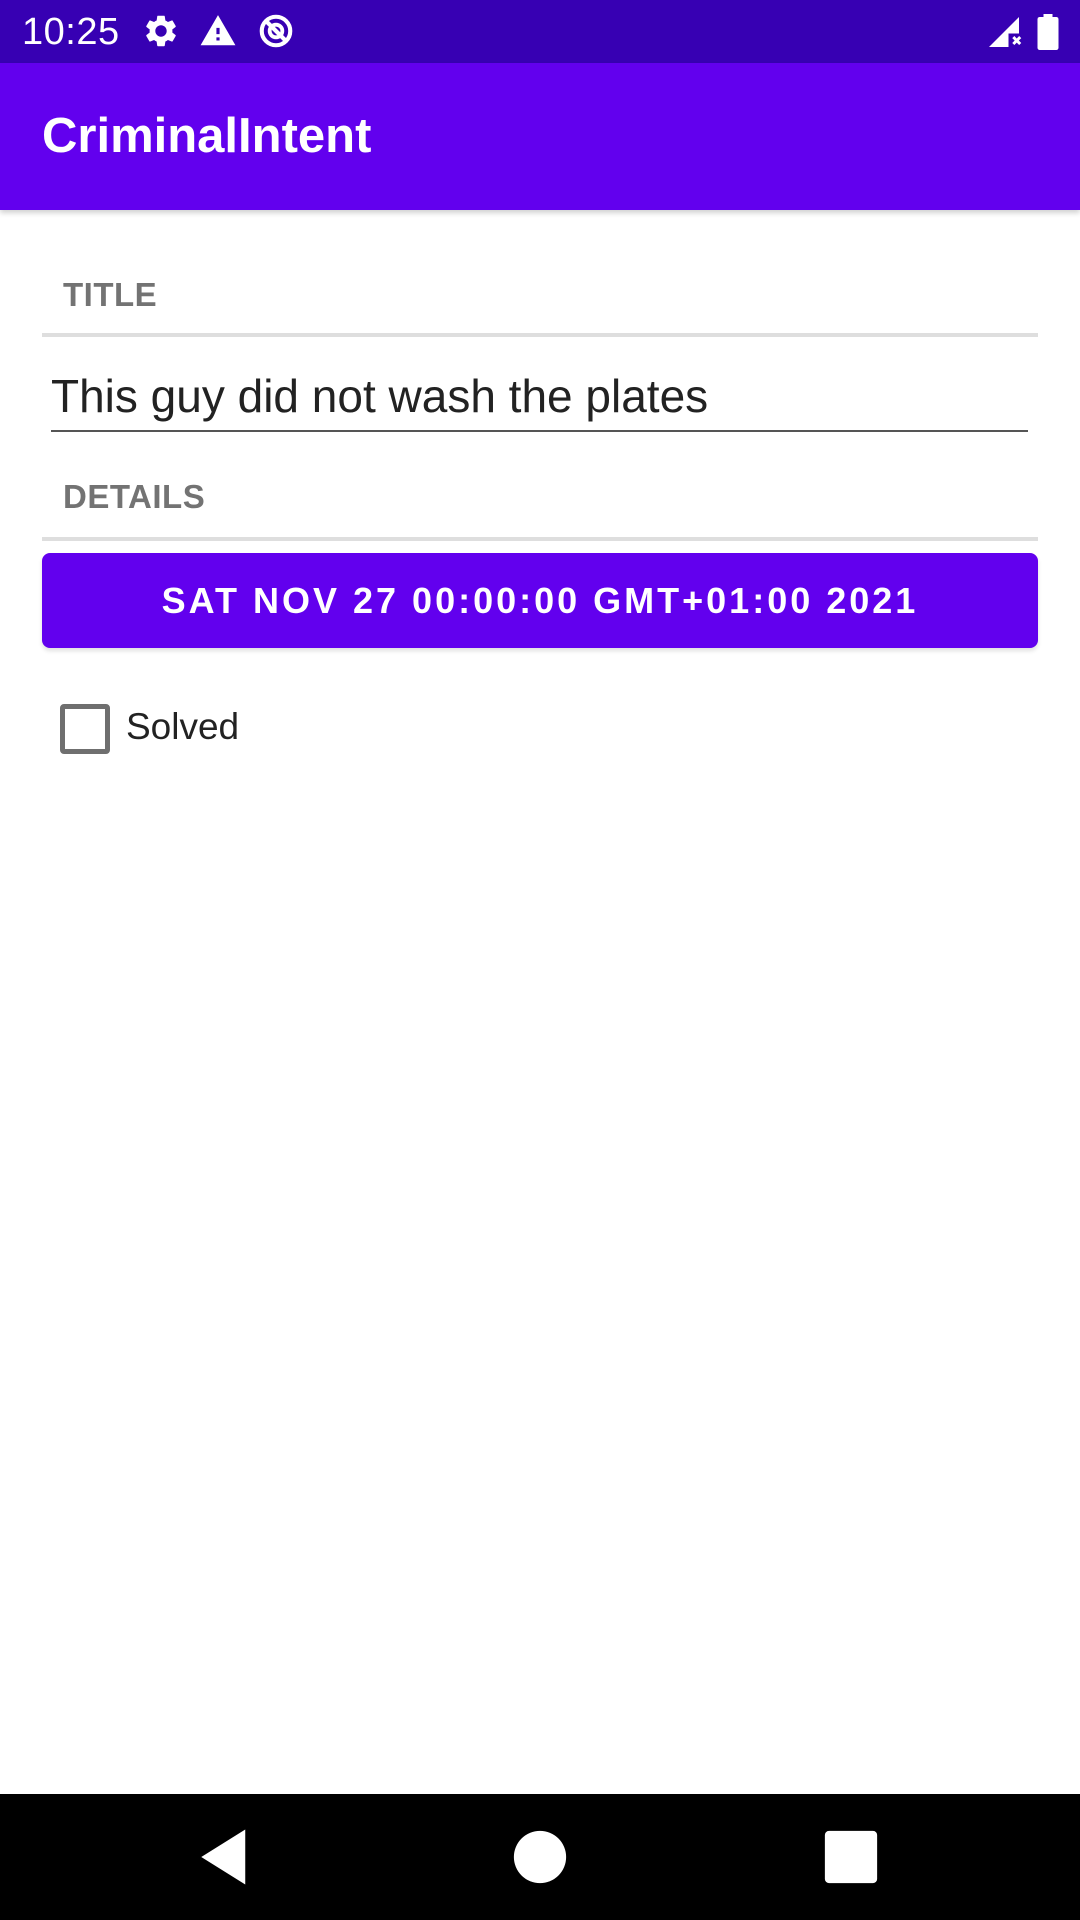  Describe the element at coordinates (276, 31) in the screenshot. I see `no-data-icon` at that location.